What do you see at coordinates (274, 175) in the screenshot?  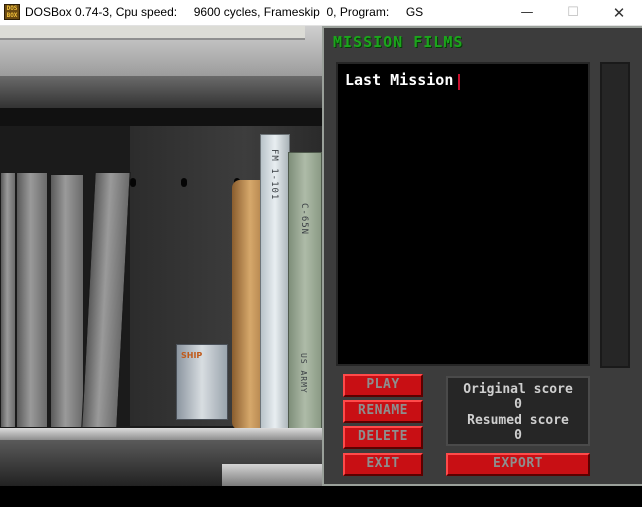 I see `manual-spine-text: FM 1-101` at bounding box center [274, 175].